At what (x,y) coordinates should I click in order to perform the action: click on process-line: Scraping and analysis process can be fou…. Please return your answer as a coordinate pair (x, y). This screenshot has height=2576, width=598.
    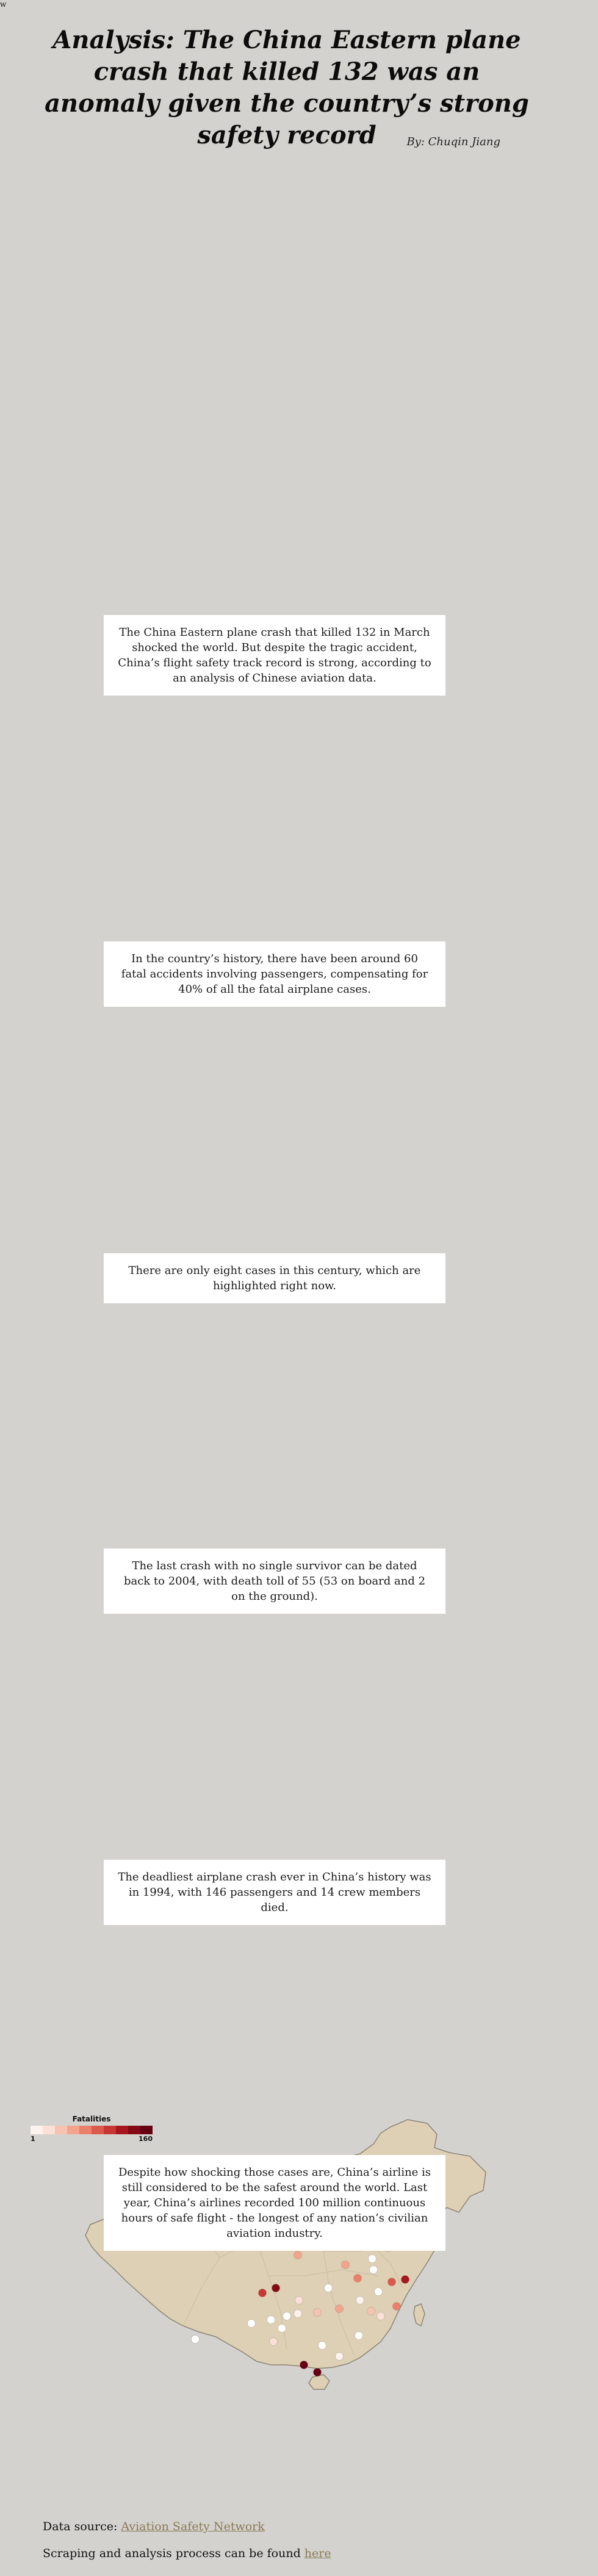
    Looking at the image, I should click on (187, 2553).